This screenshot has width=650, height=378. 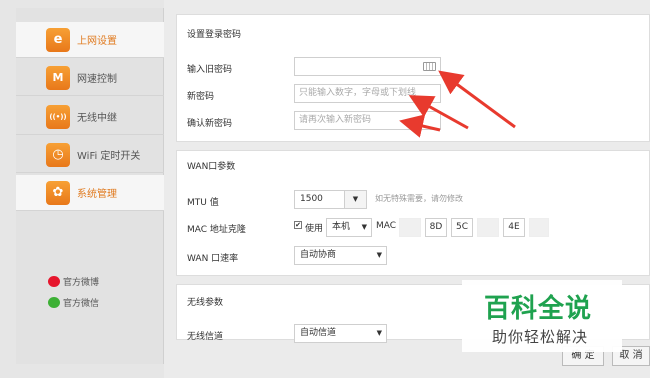 I want to click on watermark-title: 百科全说, so click(x=538, y=309).